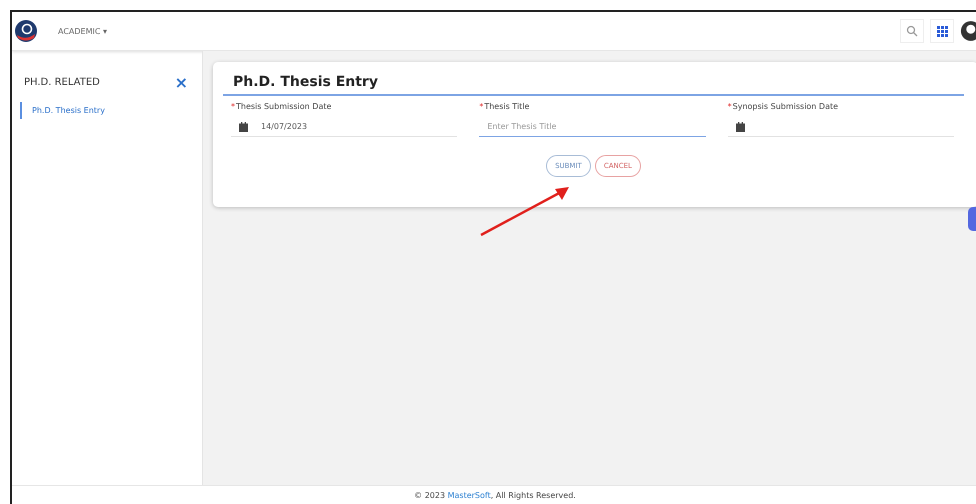  Describe the element at coordinates (968, 31) in the screenshot. I see `avatar-icon` at that location.